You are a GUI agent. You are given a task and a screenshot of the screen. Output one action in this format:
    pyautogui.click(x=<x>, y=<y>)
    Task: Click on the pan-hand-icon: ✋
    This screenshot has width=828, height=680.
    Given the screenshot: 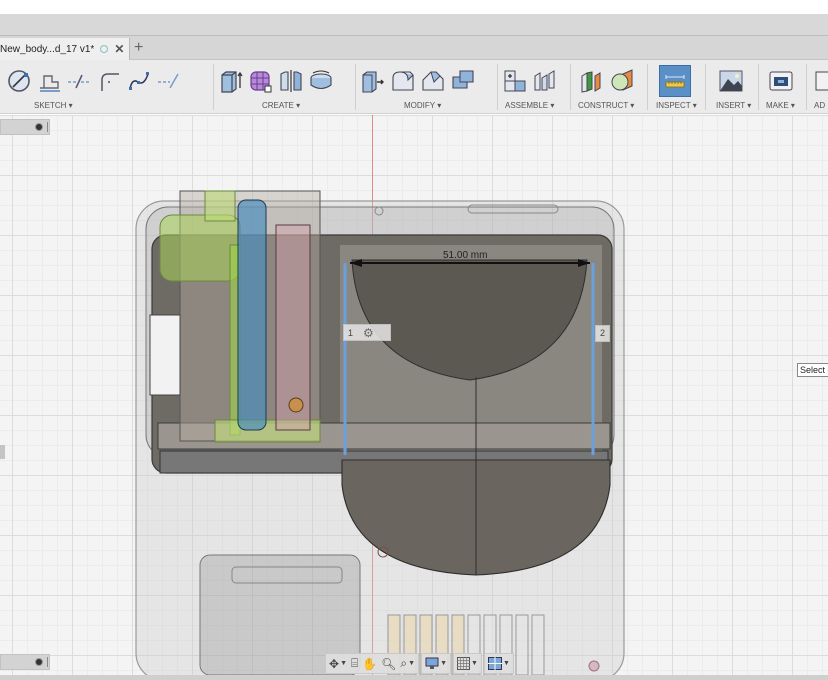 What is the action you would take?
    pyautogui.click(x=369, y=664)
    